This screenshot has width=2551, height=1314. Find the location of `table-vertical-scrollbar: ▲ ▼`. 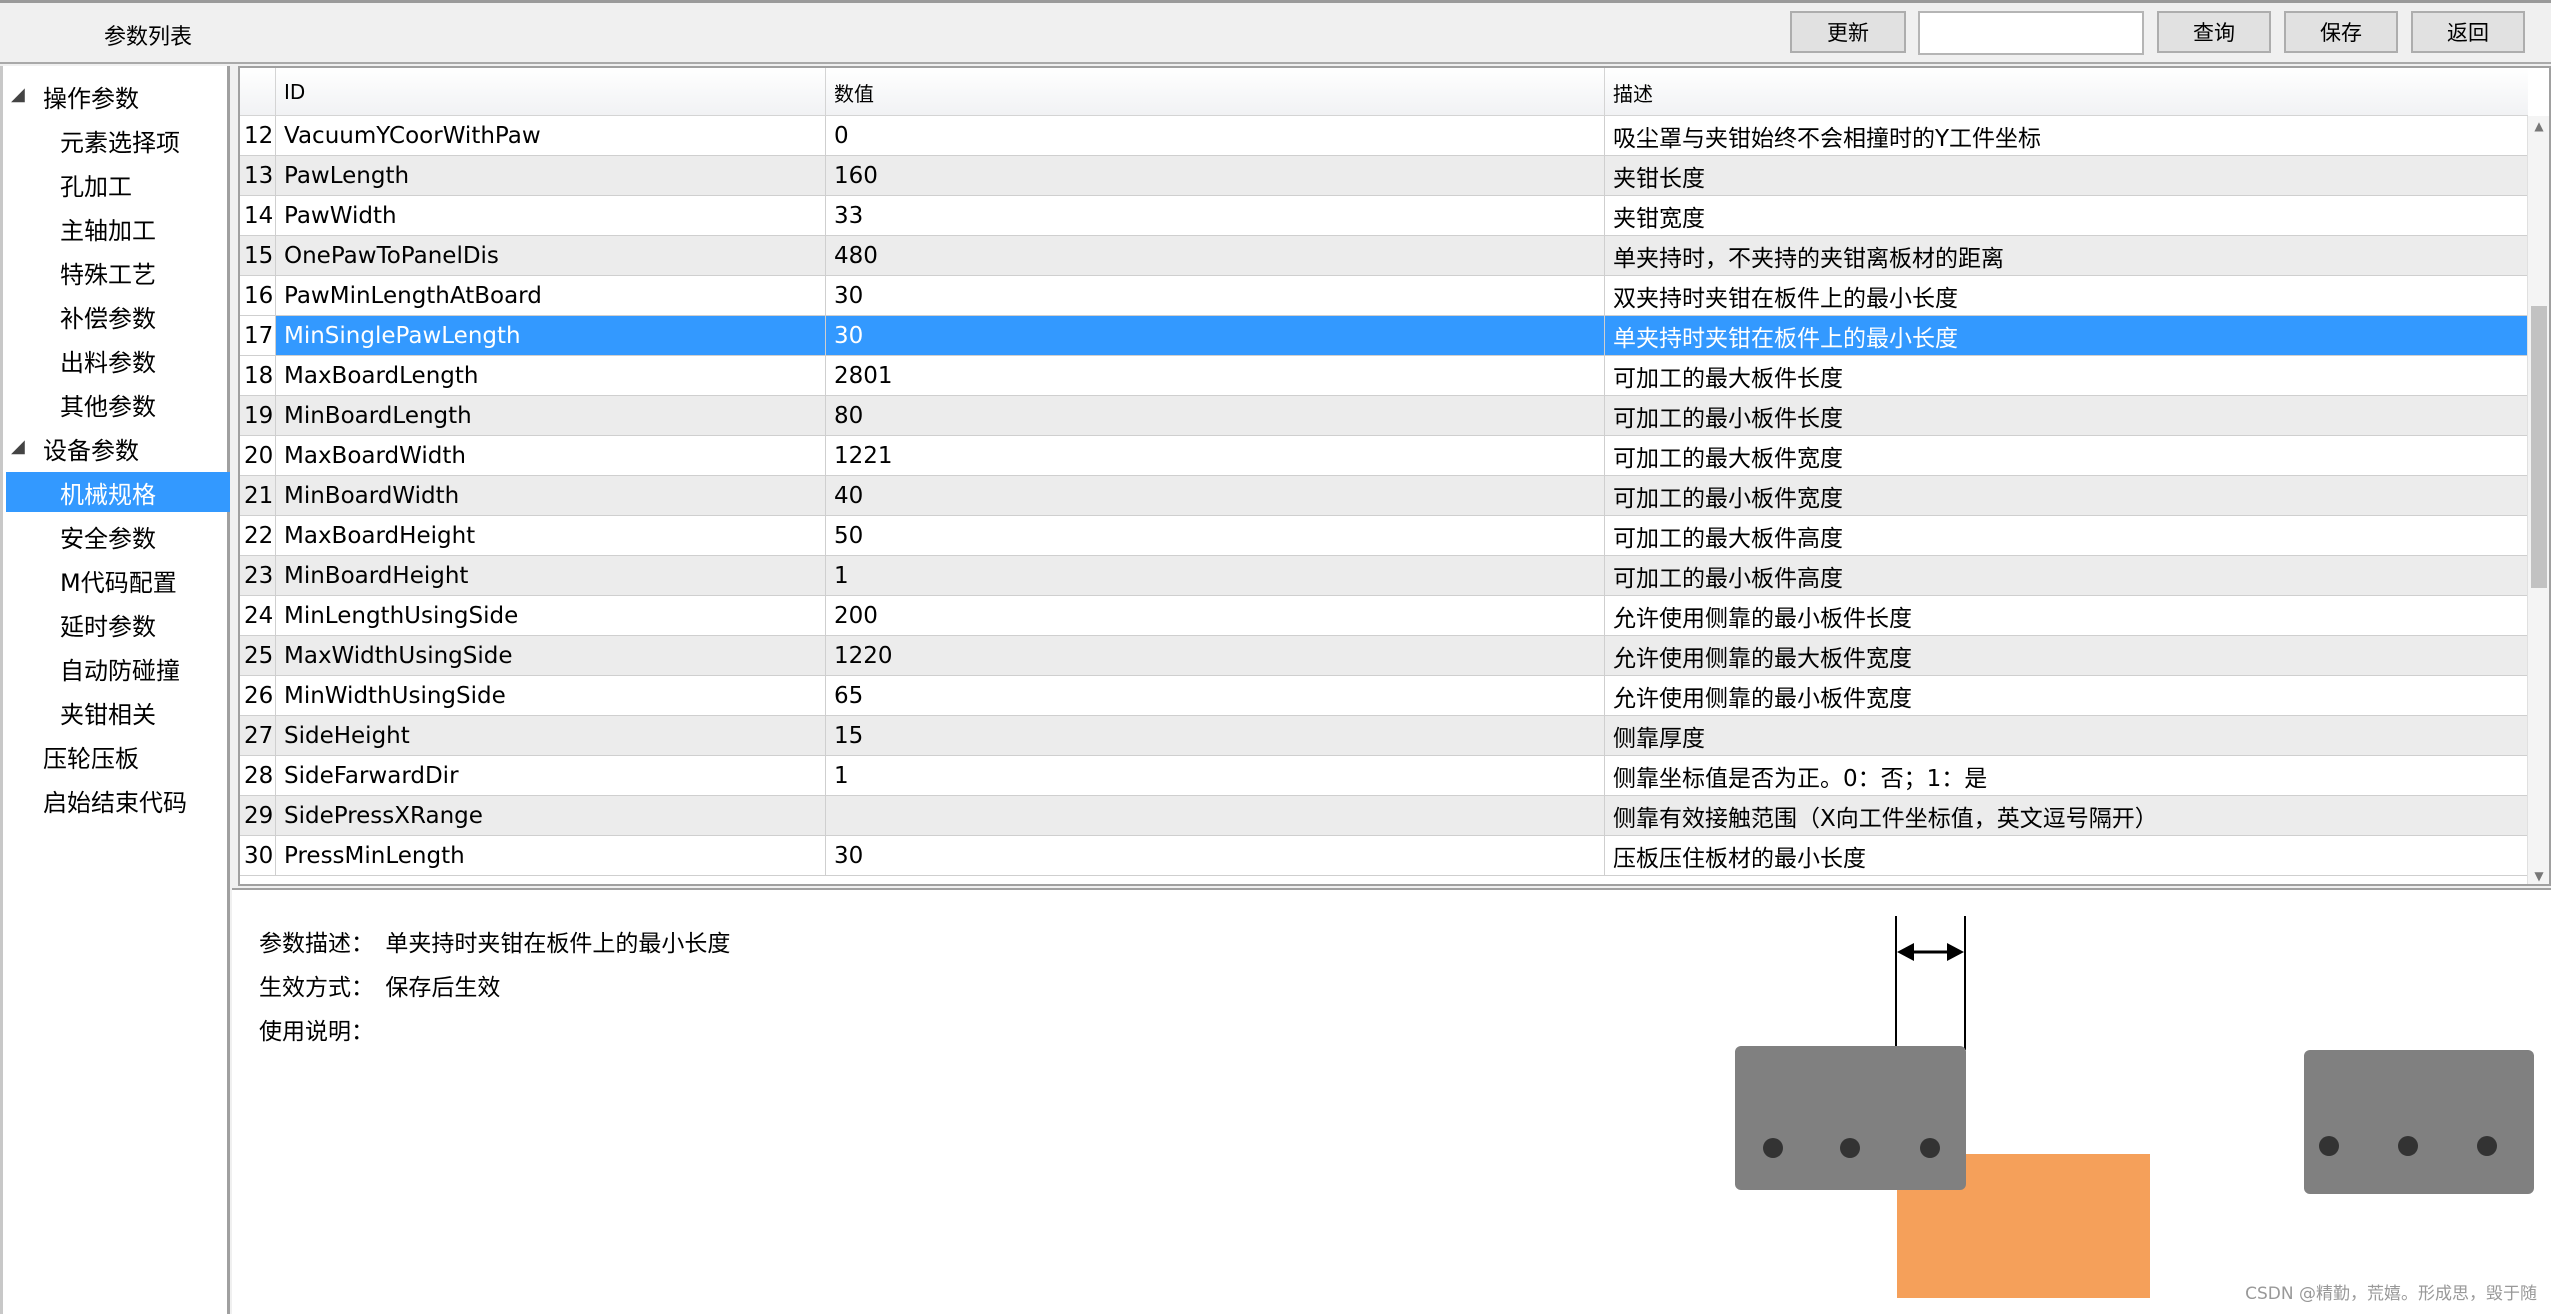

table-vertical-scrollbar: ▲ ▼ is located at coordinates (2538, 500).